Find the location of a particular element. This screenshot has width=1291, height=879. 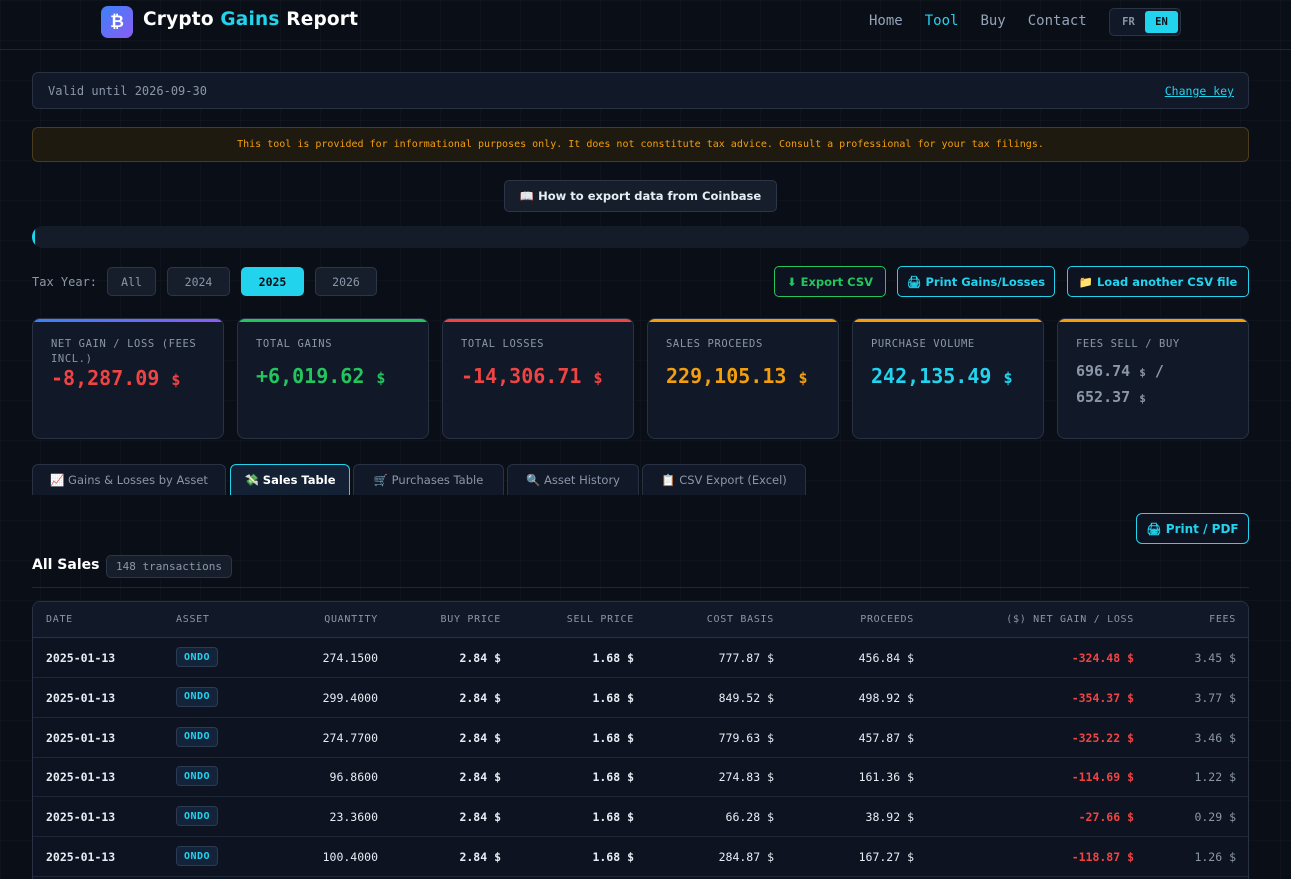

total-gains-card: TOTAL GAINS +6,019.62 $ is located at coordinates (333, 378).